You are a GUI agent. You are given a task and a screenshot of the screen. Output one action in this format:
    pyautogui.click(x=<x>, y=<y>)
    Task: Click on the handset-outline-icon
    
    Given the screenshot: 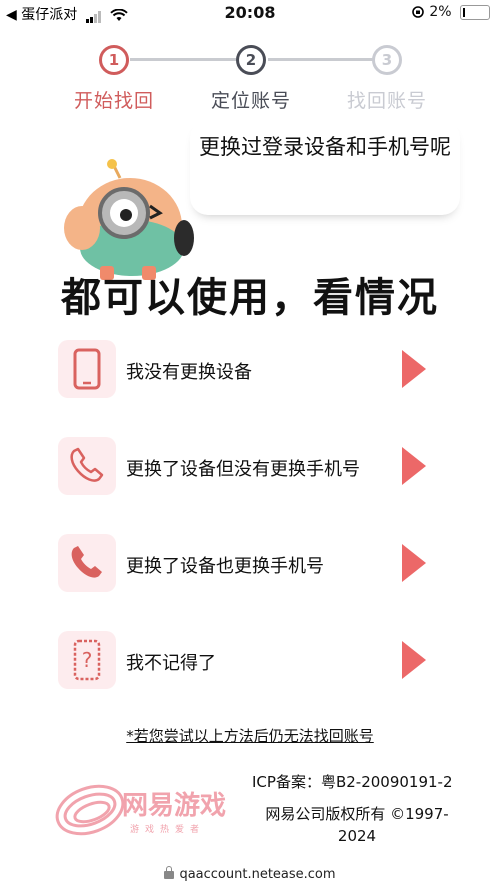 What is the action you would take?
    pyautogui.click(x=87, y=464)
    